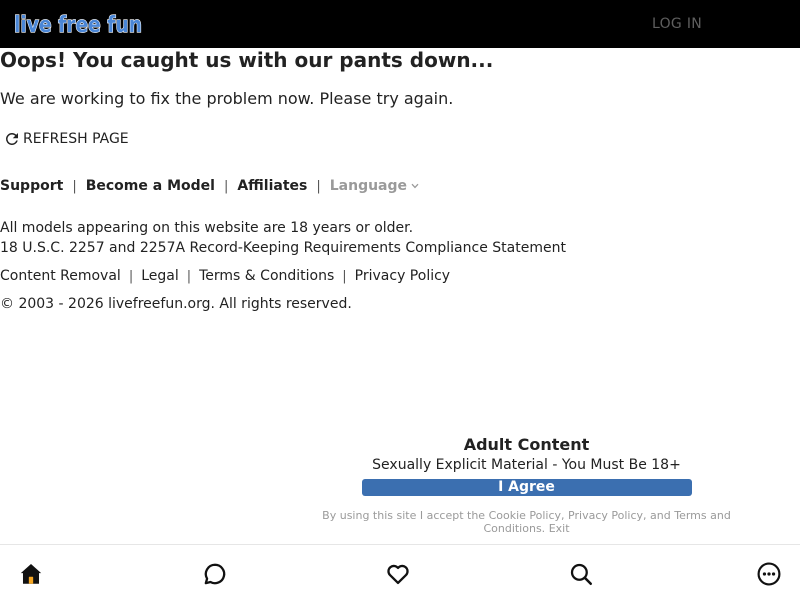 This screenshot has width=800, height=600. I want to click on refresh-icon, so click(11, 138).